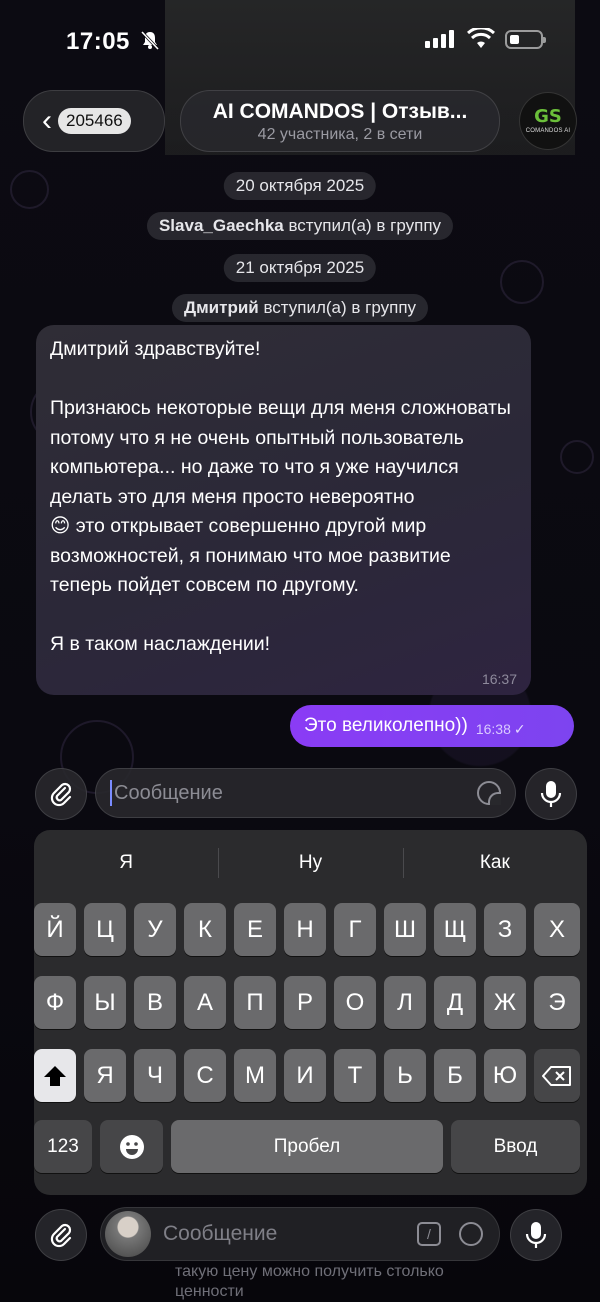 The width and height of the screenshot is (600, 1302). I want to click on backspace-key, so click(557, 1075).